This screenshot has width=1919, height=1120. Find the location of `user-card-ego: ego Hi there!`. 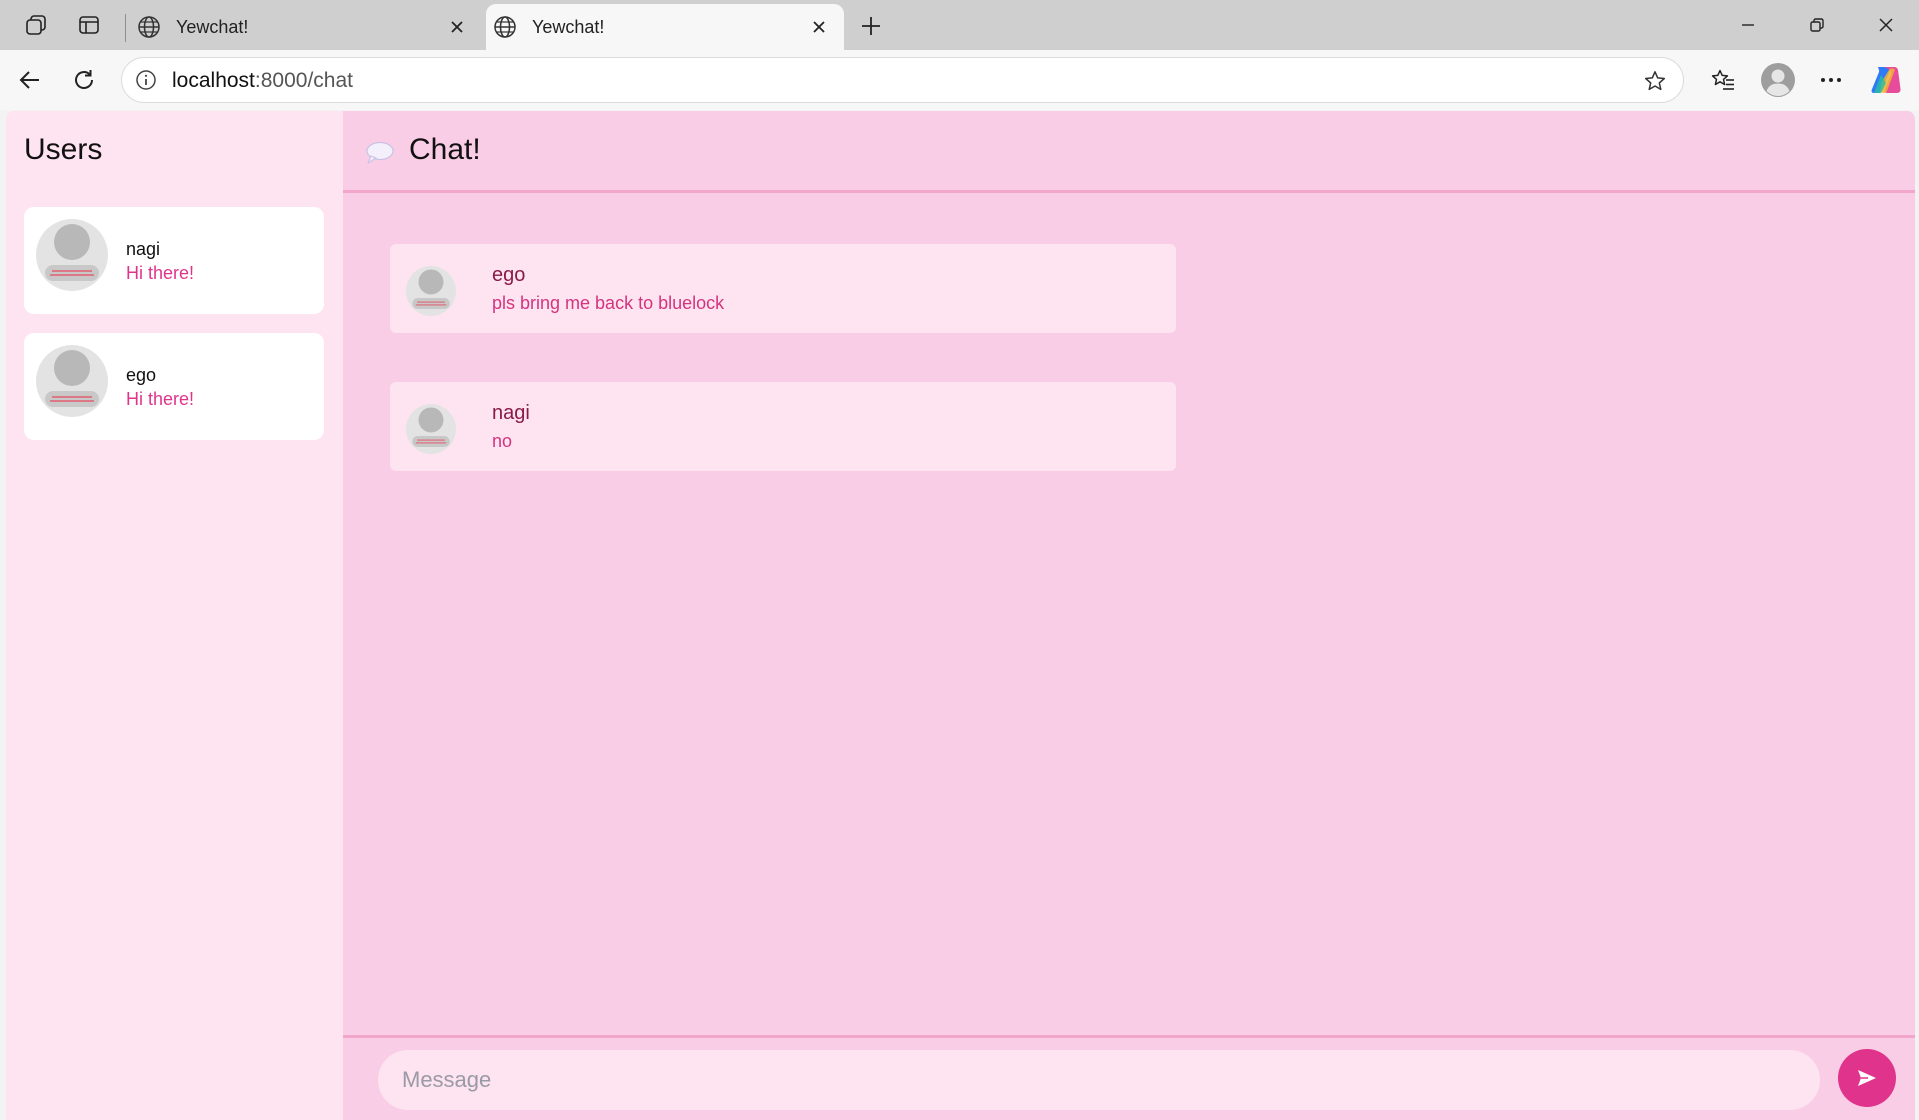

user-card-ego: ego Hi there! is located at coordinates (174, 386).